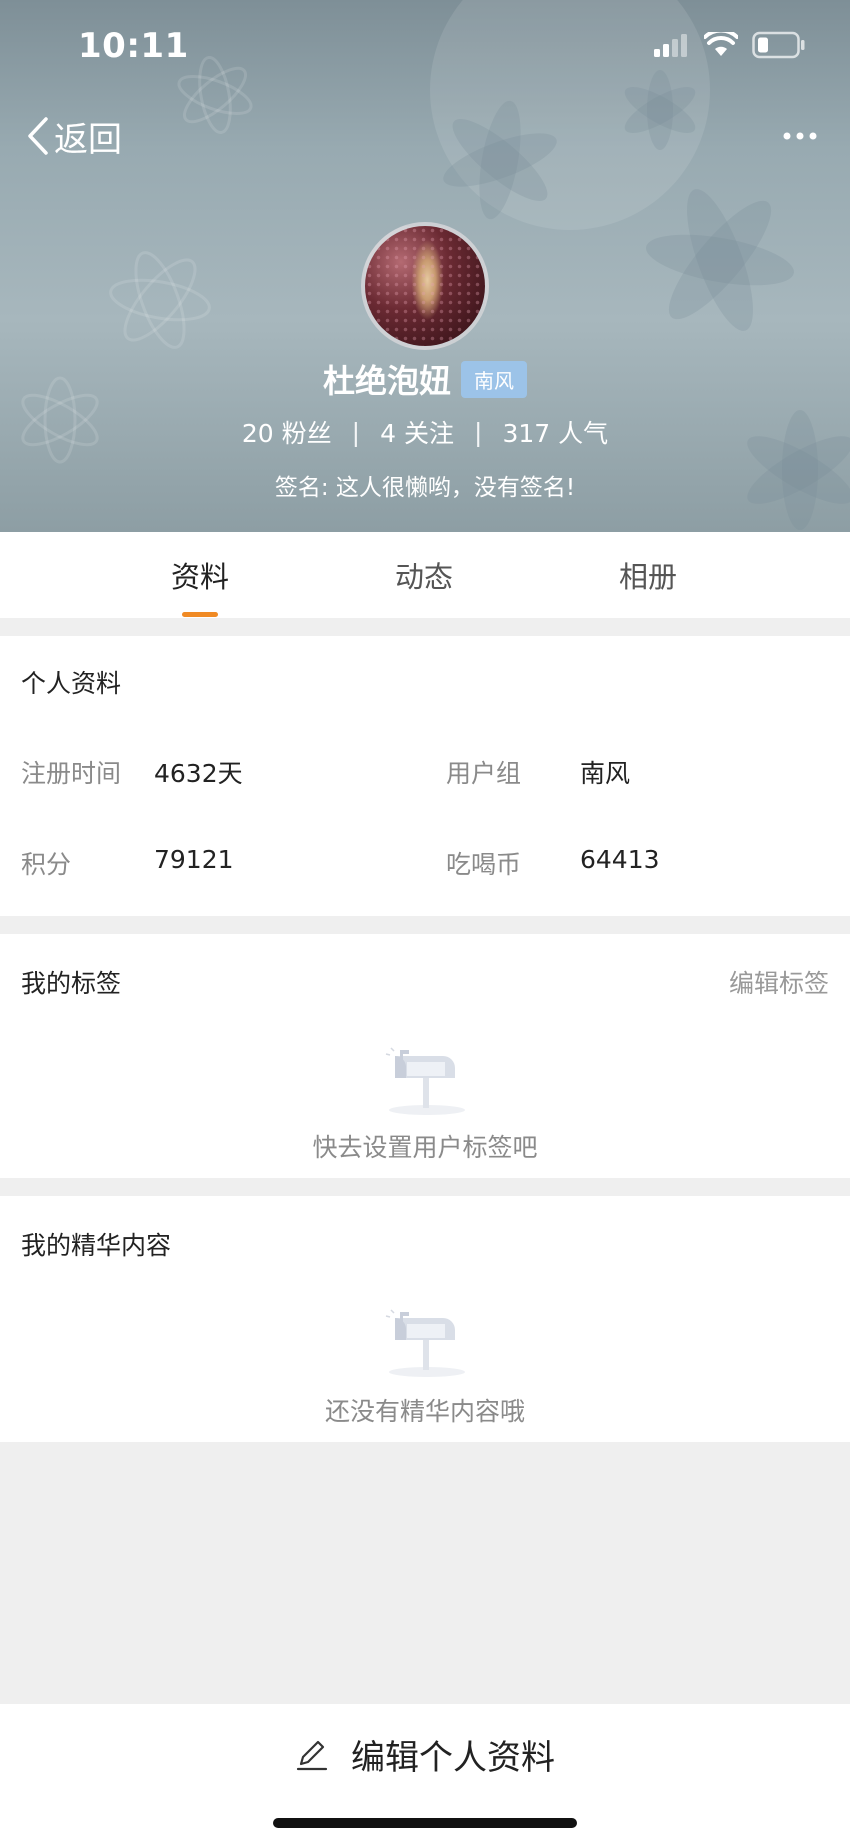 The width and height of the screenshot is (850, 1840). I want to click on register-time-label: 注册时间, so click(71, 773).